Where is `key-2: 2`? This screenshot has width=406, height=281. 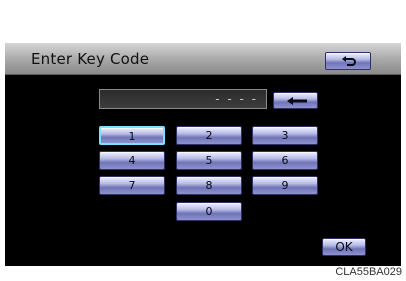
key-2: 2 is located at coordinates (209, 135).